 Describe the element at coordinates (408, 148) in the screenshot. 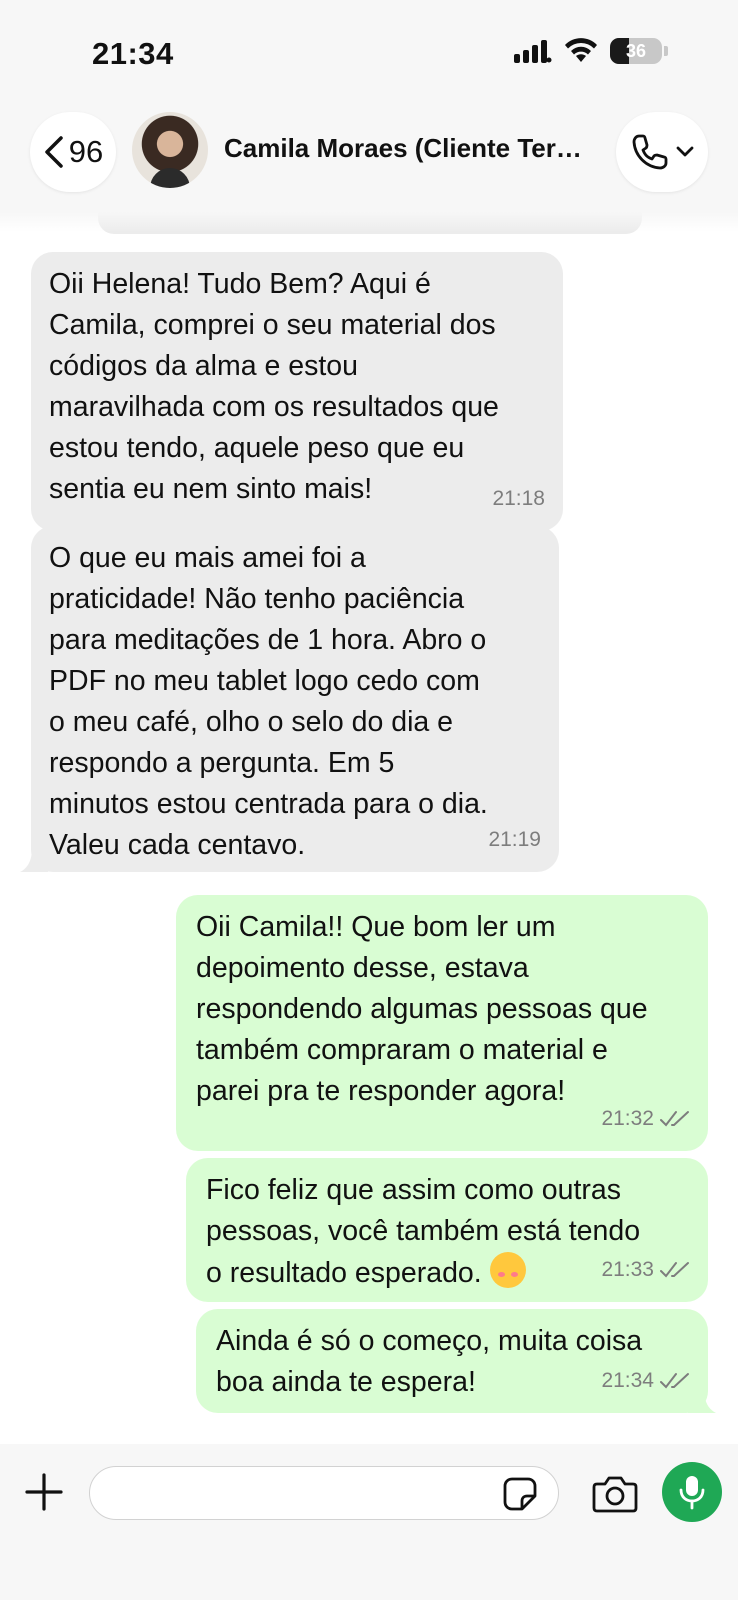

I see `contact-name: Camila Moraes (Cliente Terapia)` at that location.